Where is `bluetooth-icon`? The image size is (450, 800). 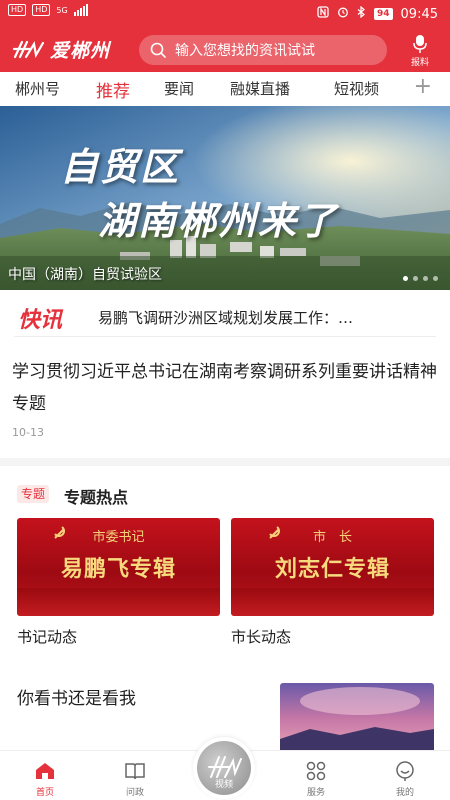
bluetooth-icon is located at coordinates (361, 13).